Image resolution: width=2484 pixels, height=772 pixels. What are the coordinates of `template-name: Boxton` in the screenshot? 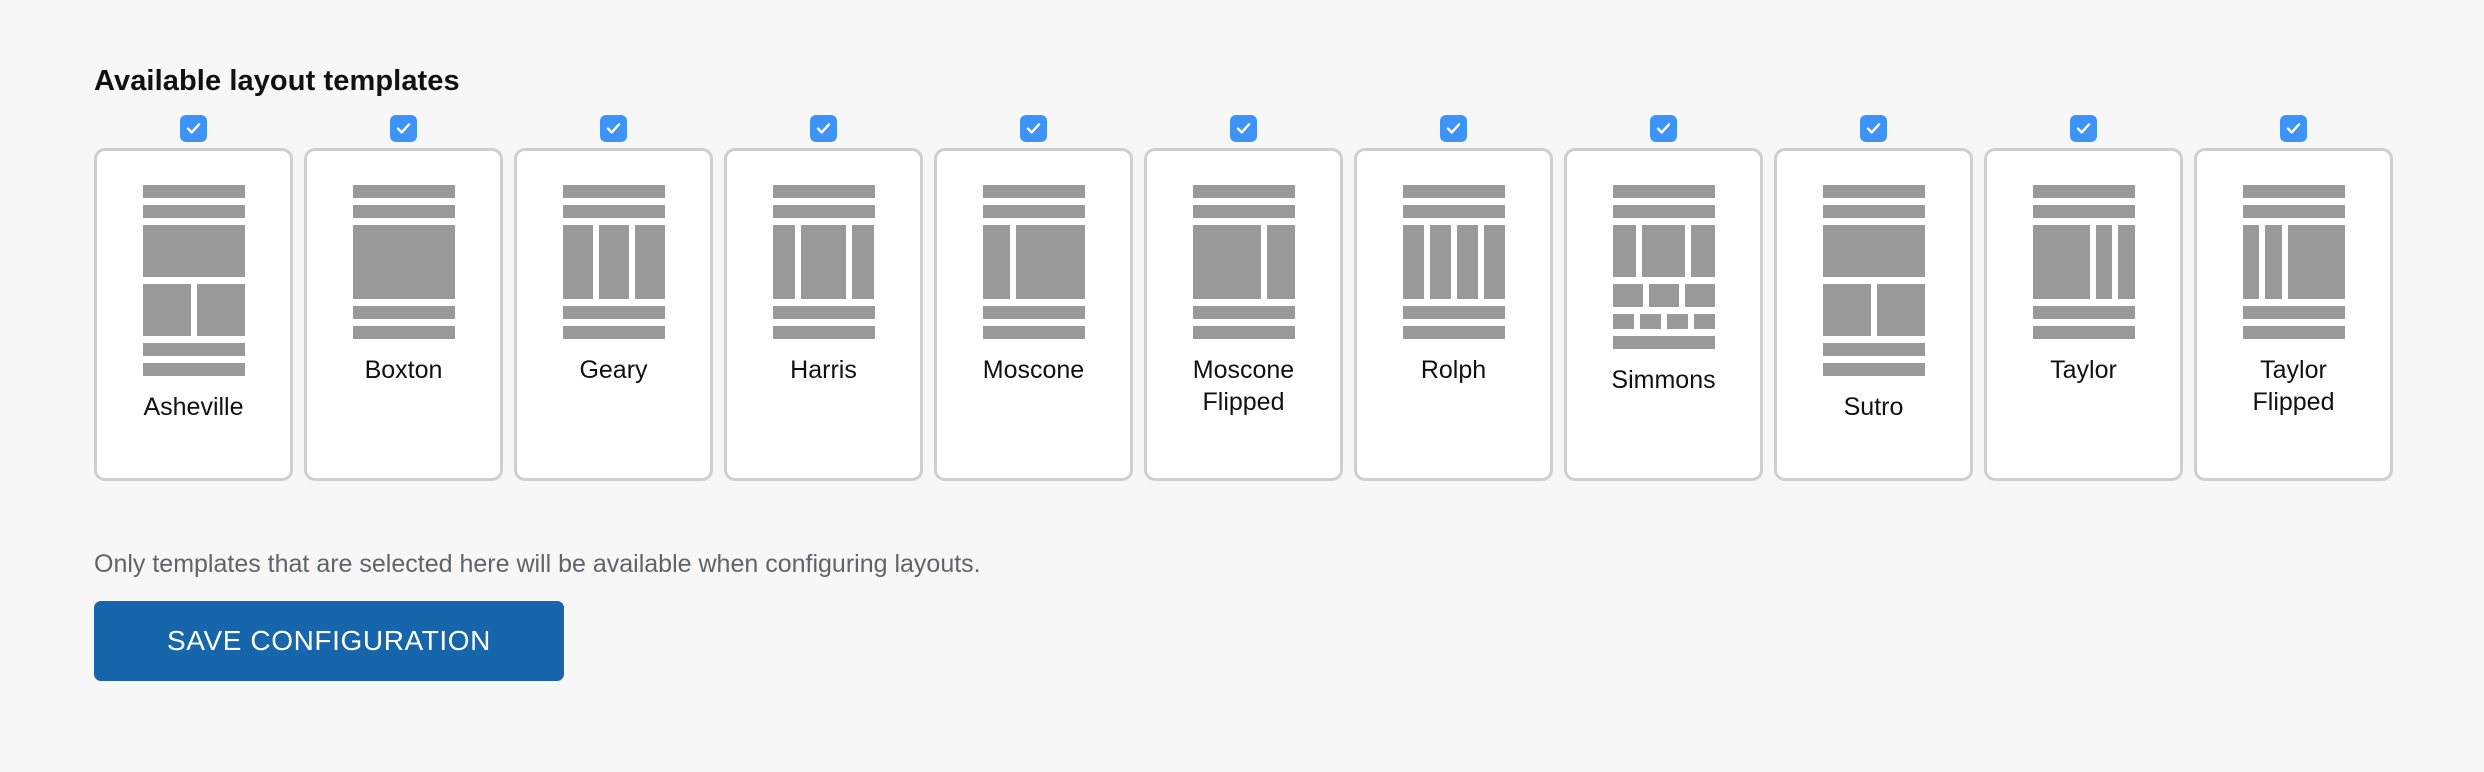 It's located at (403, 370).